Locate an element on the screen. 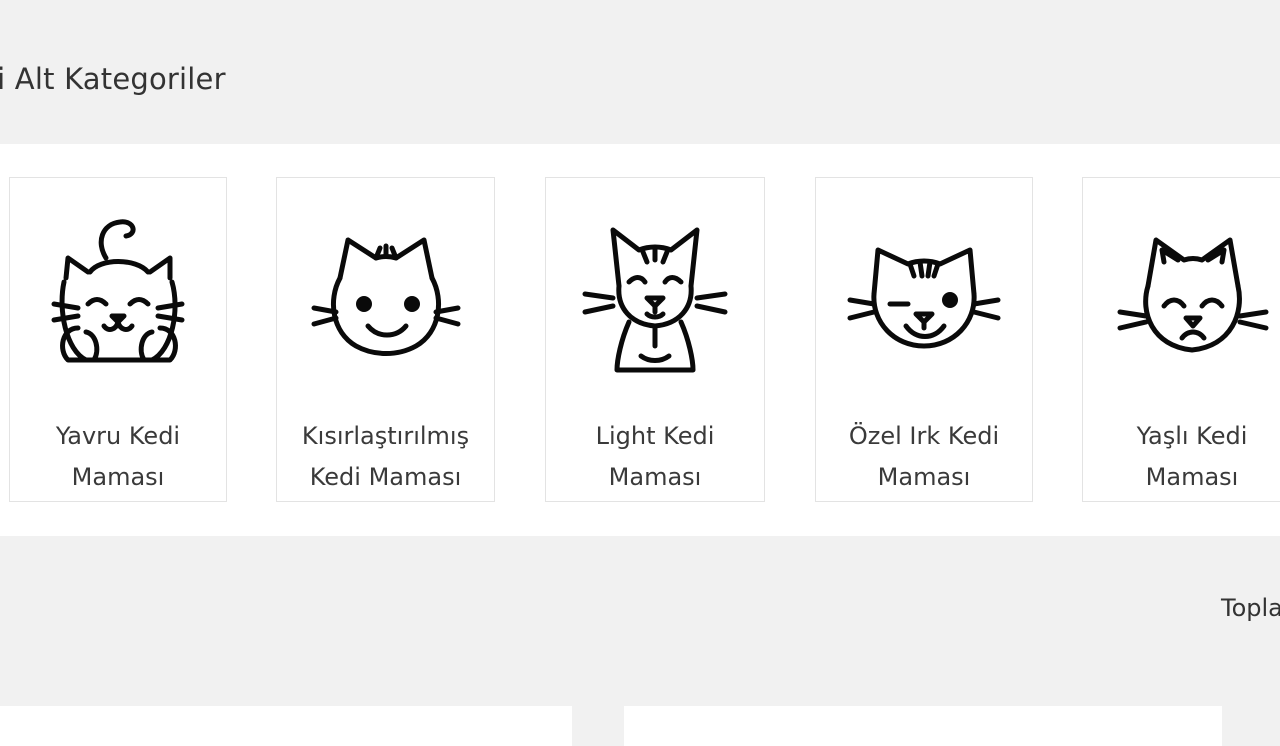 The height and width of the screenshot is (746, 1280). category-label: Kısırlaştırılmış Kedi Maması is located at coordinates (385, 456).